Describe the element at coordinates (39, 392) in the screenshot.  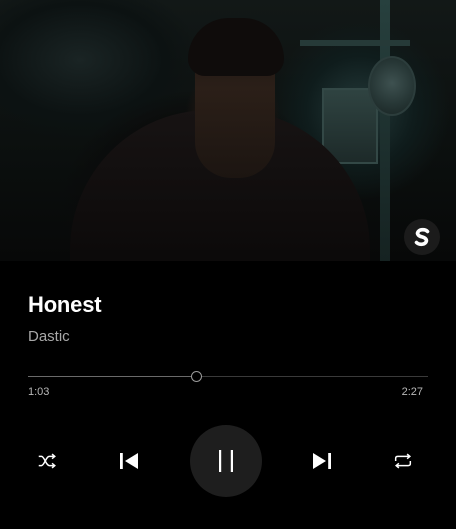
I see `elapsed-time: 1:03` at that location.